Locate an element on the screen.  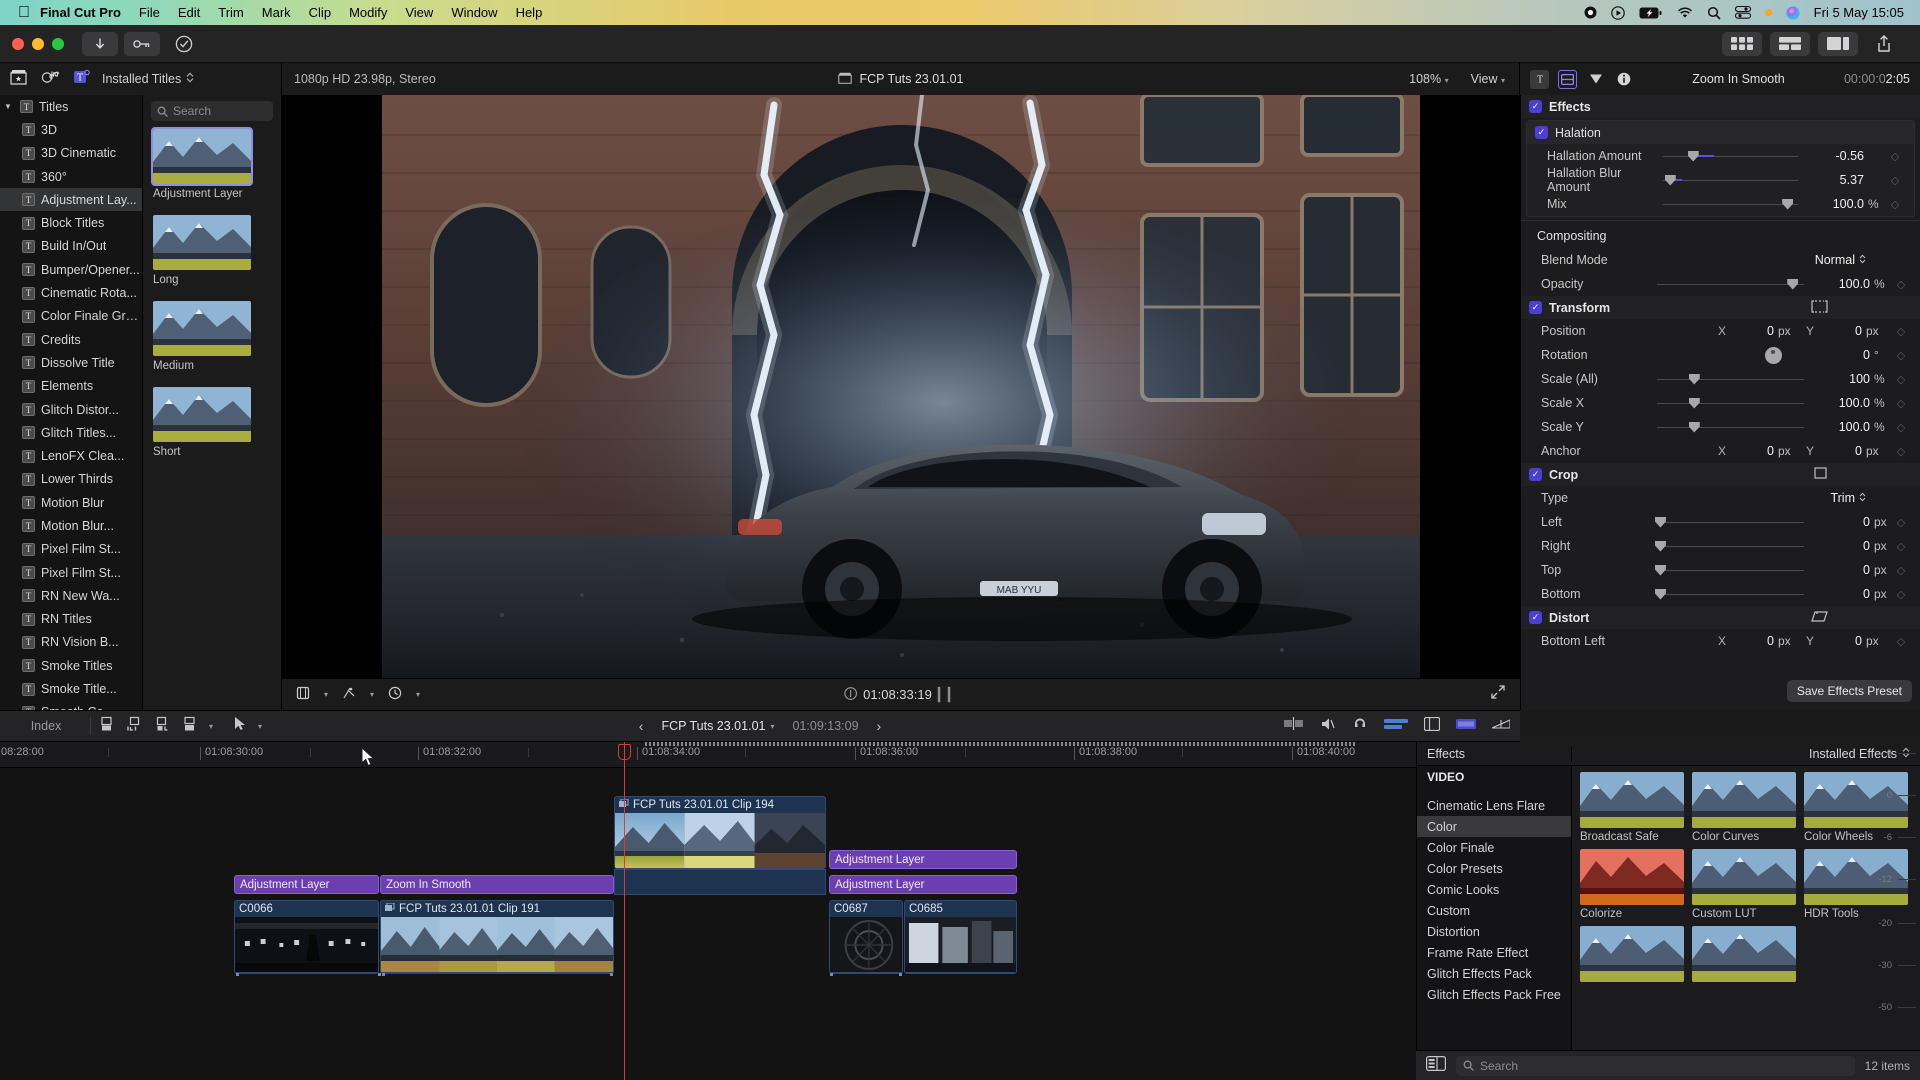
sidebar-toggle-icon is located at coordinates (1436, 1065).